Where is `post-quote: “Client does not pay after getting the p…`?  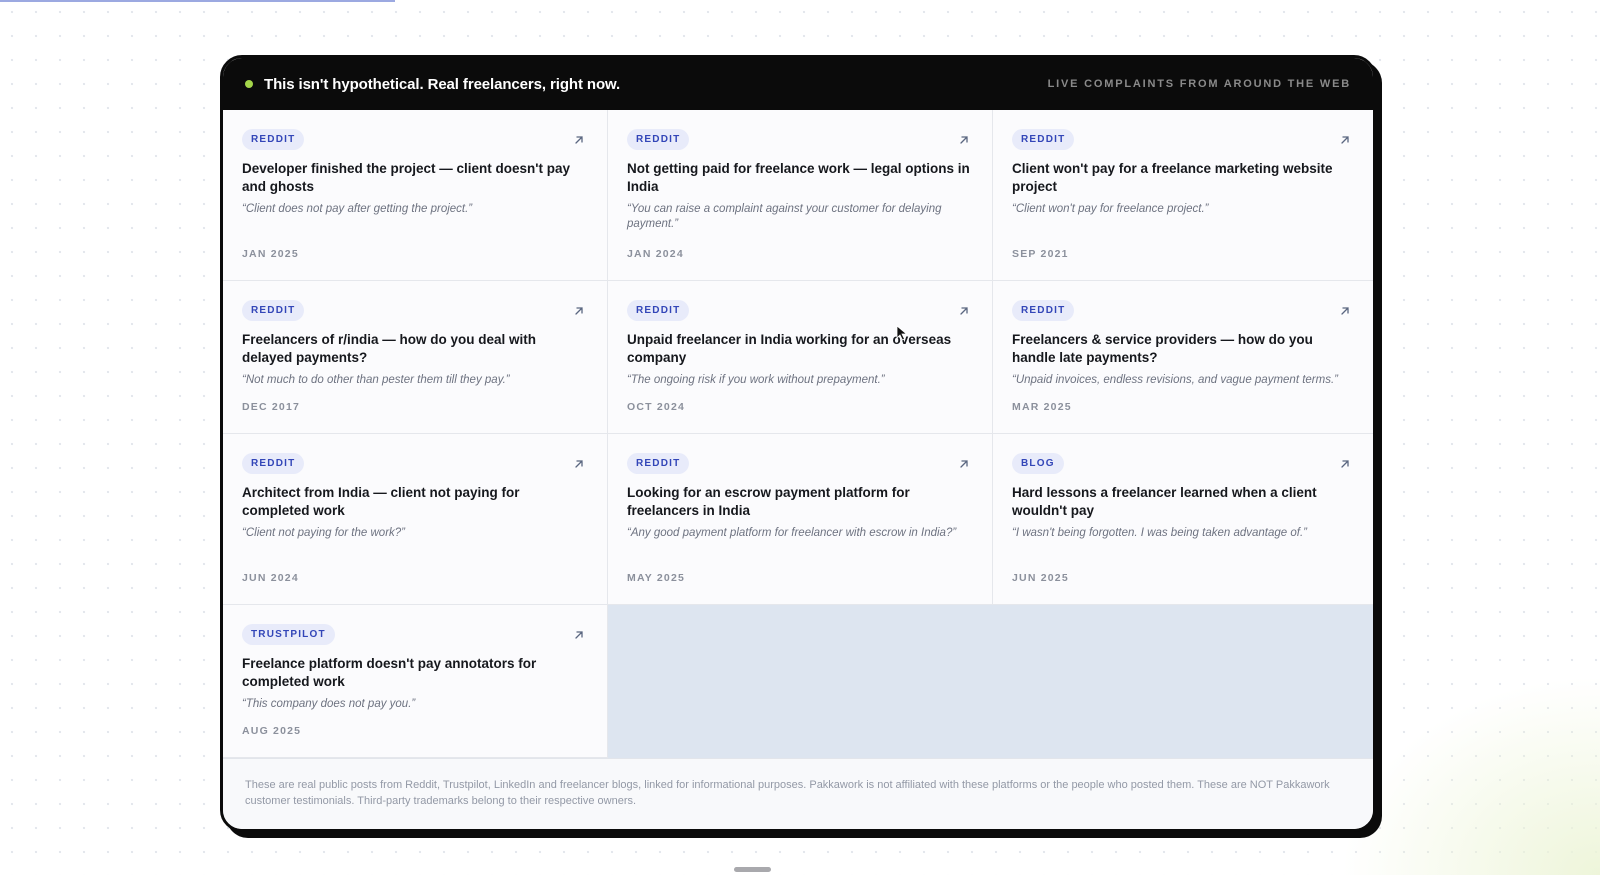 post-quote: “Client does not pay after getting the p… is located at coordinates (357, 209).